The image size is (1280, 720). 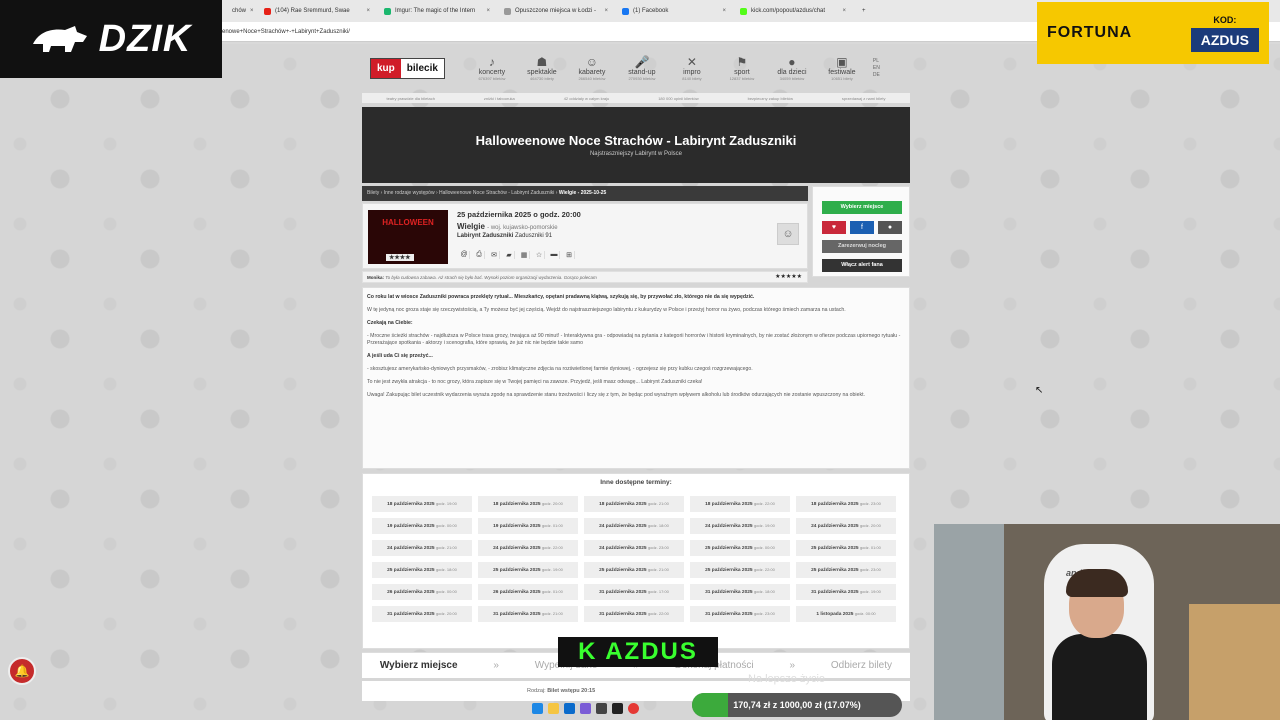 I want to click on reserve-lodging-button: Zarezerwuj nocleg, so click(x=862, y=246).